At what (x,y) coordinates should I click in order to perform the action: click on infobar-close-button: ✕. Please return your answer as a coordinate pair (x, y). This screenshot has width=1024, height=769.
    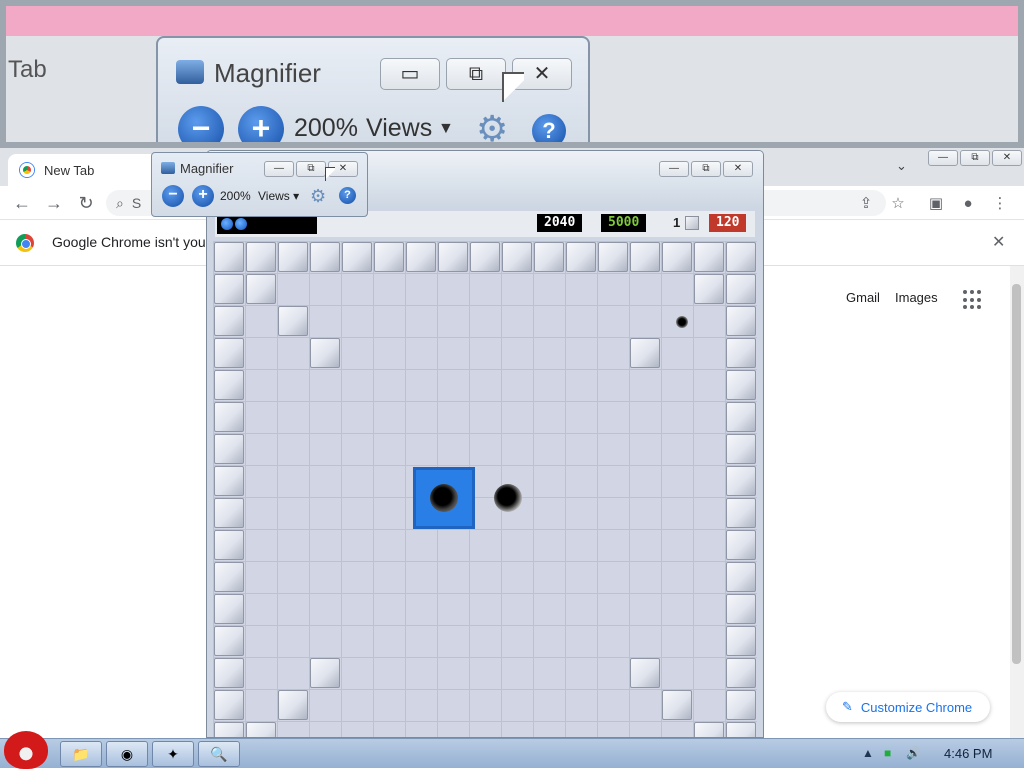
    Looking at the image, I should click on (998, 242).